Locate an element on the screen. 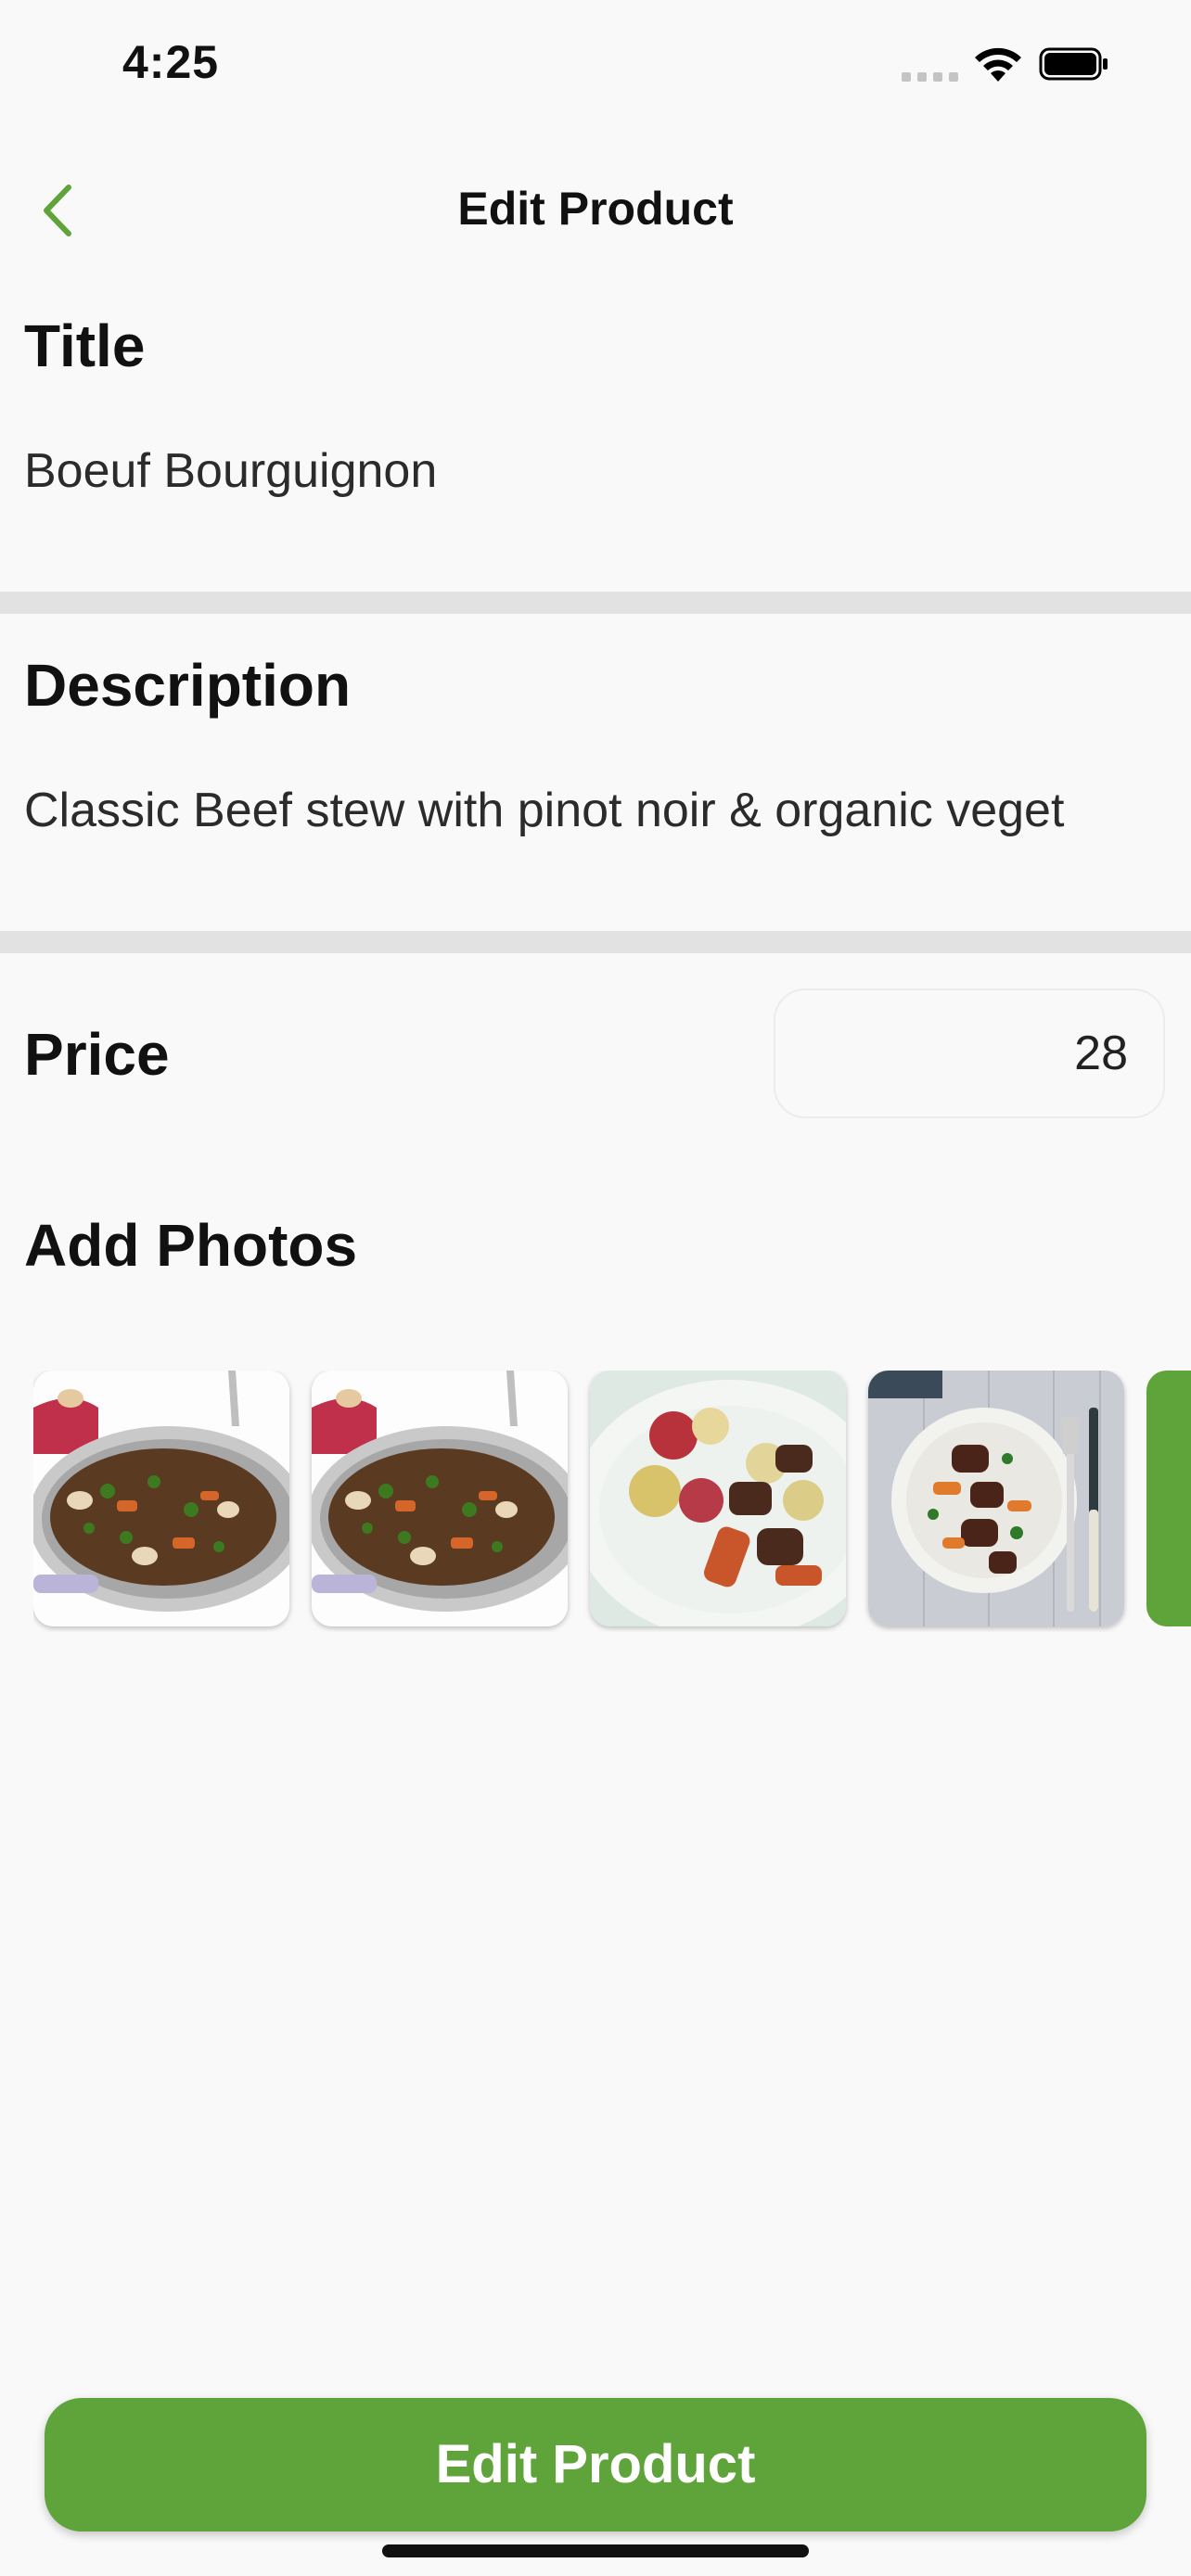 The image size is (1191, 2576). add-photo-button is located at coordinates (1168, 1498).